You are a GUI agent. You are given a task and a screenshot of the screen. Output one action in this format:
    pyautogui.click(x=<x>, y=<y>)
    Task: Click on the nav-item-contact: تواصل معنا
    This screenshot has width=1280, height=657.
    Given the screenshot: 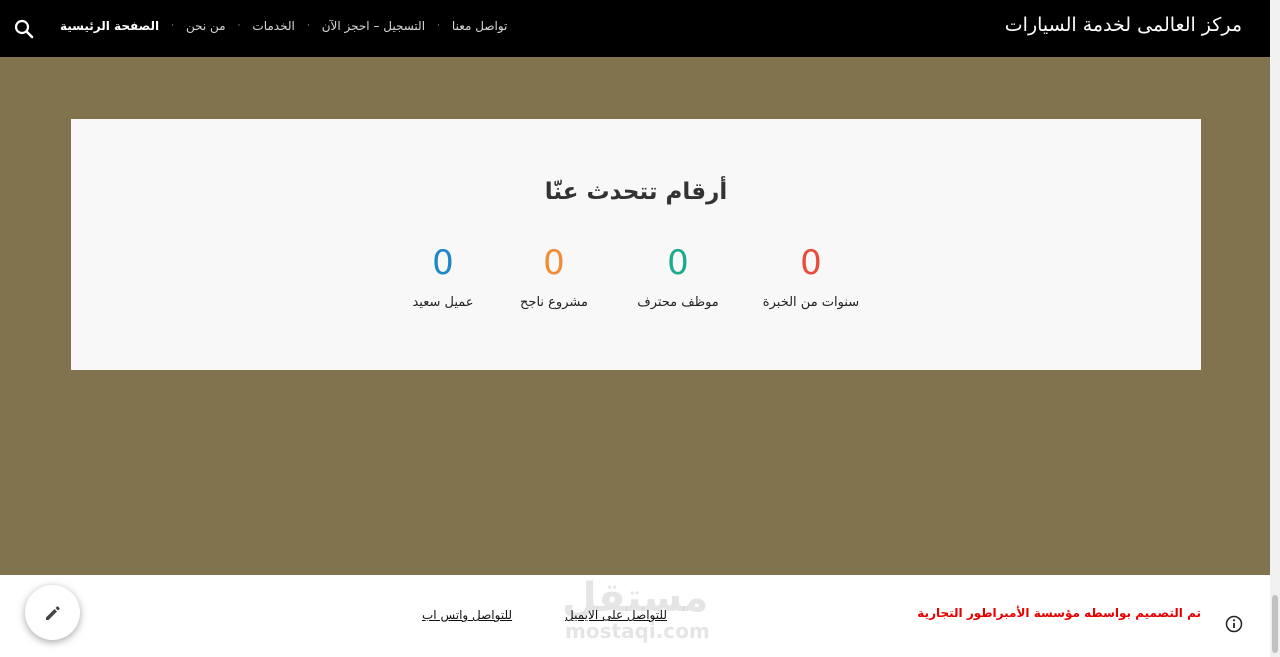 What is the action you would take?
    pyautogui.click(x=479, y=26)
    